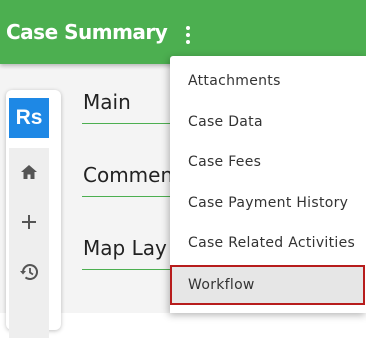 The height and width of the screenshot is (338, 366). What do you see at coordinates (125, 248) in the screenshot?
I see `section-map-layers-heading: Map Lay` at bounding box center [125, 248].